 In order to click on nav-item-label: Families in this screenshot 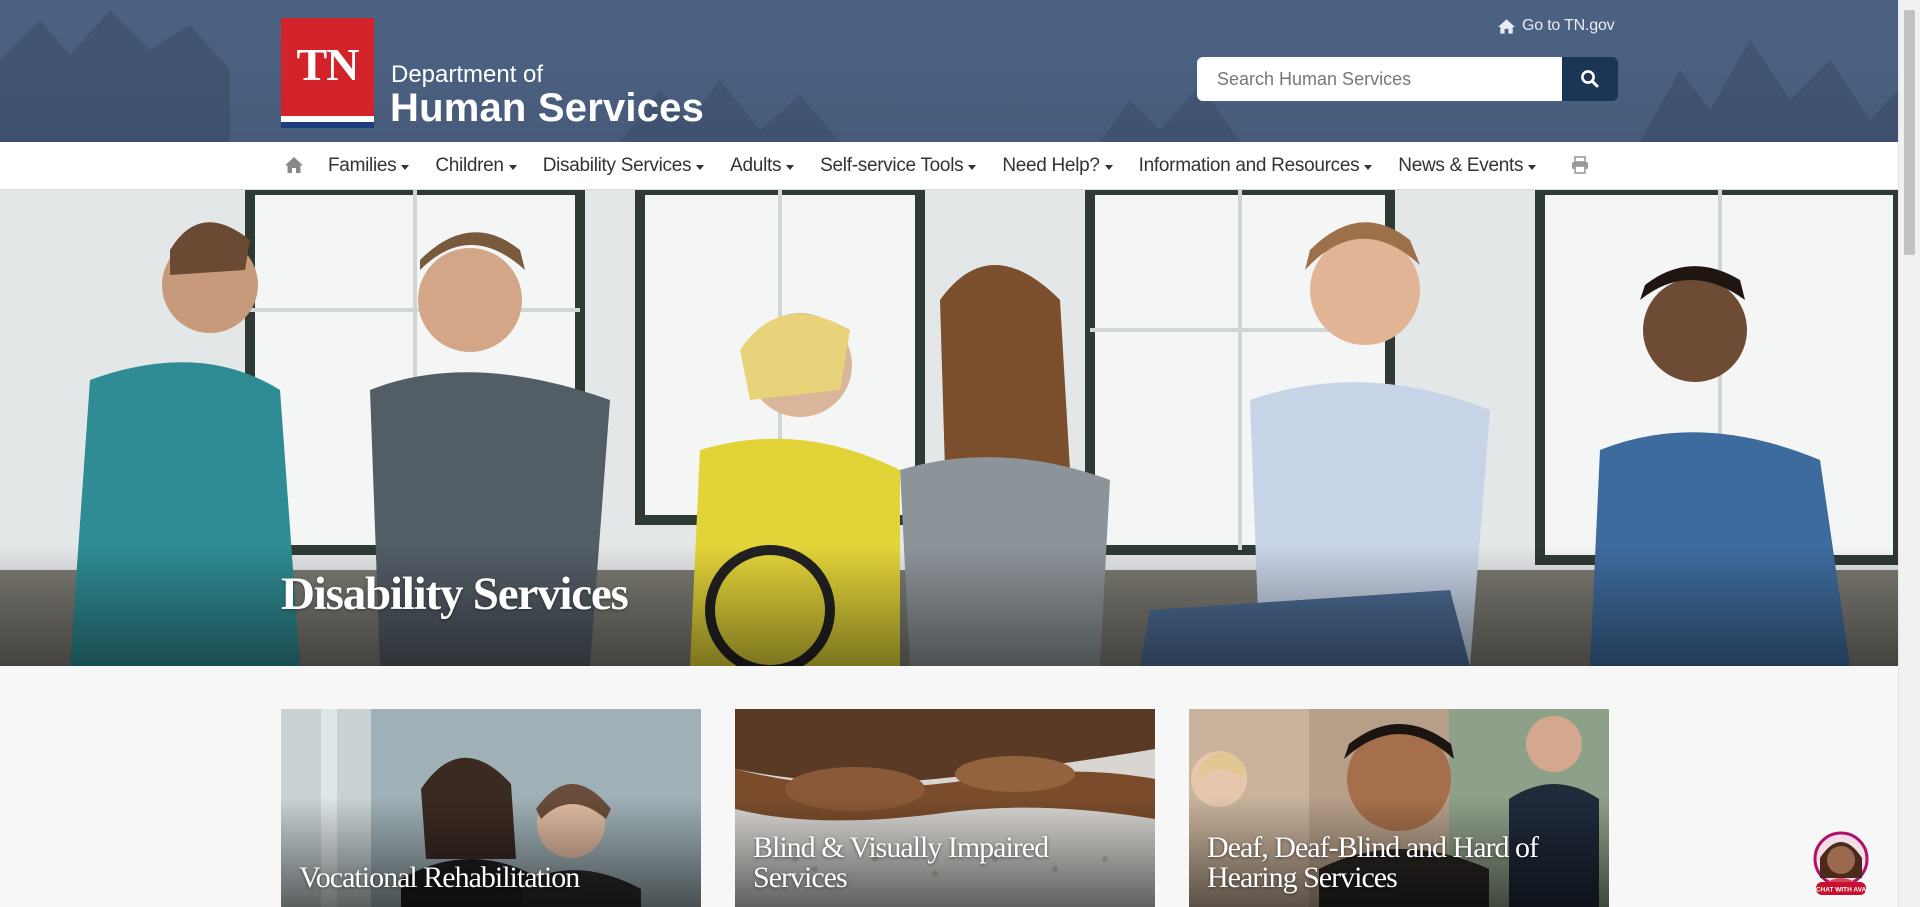, I will do `click(362, 165)`.